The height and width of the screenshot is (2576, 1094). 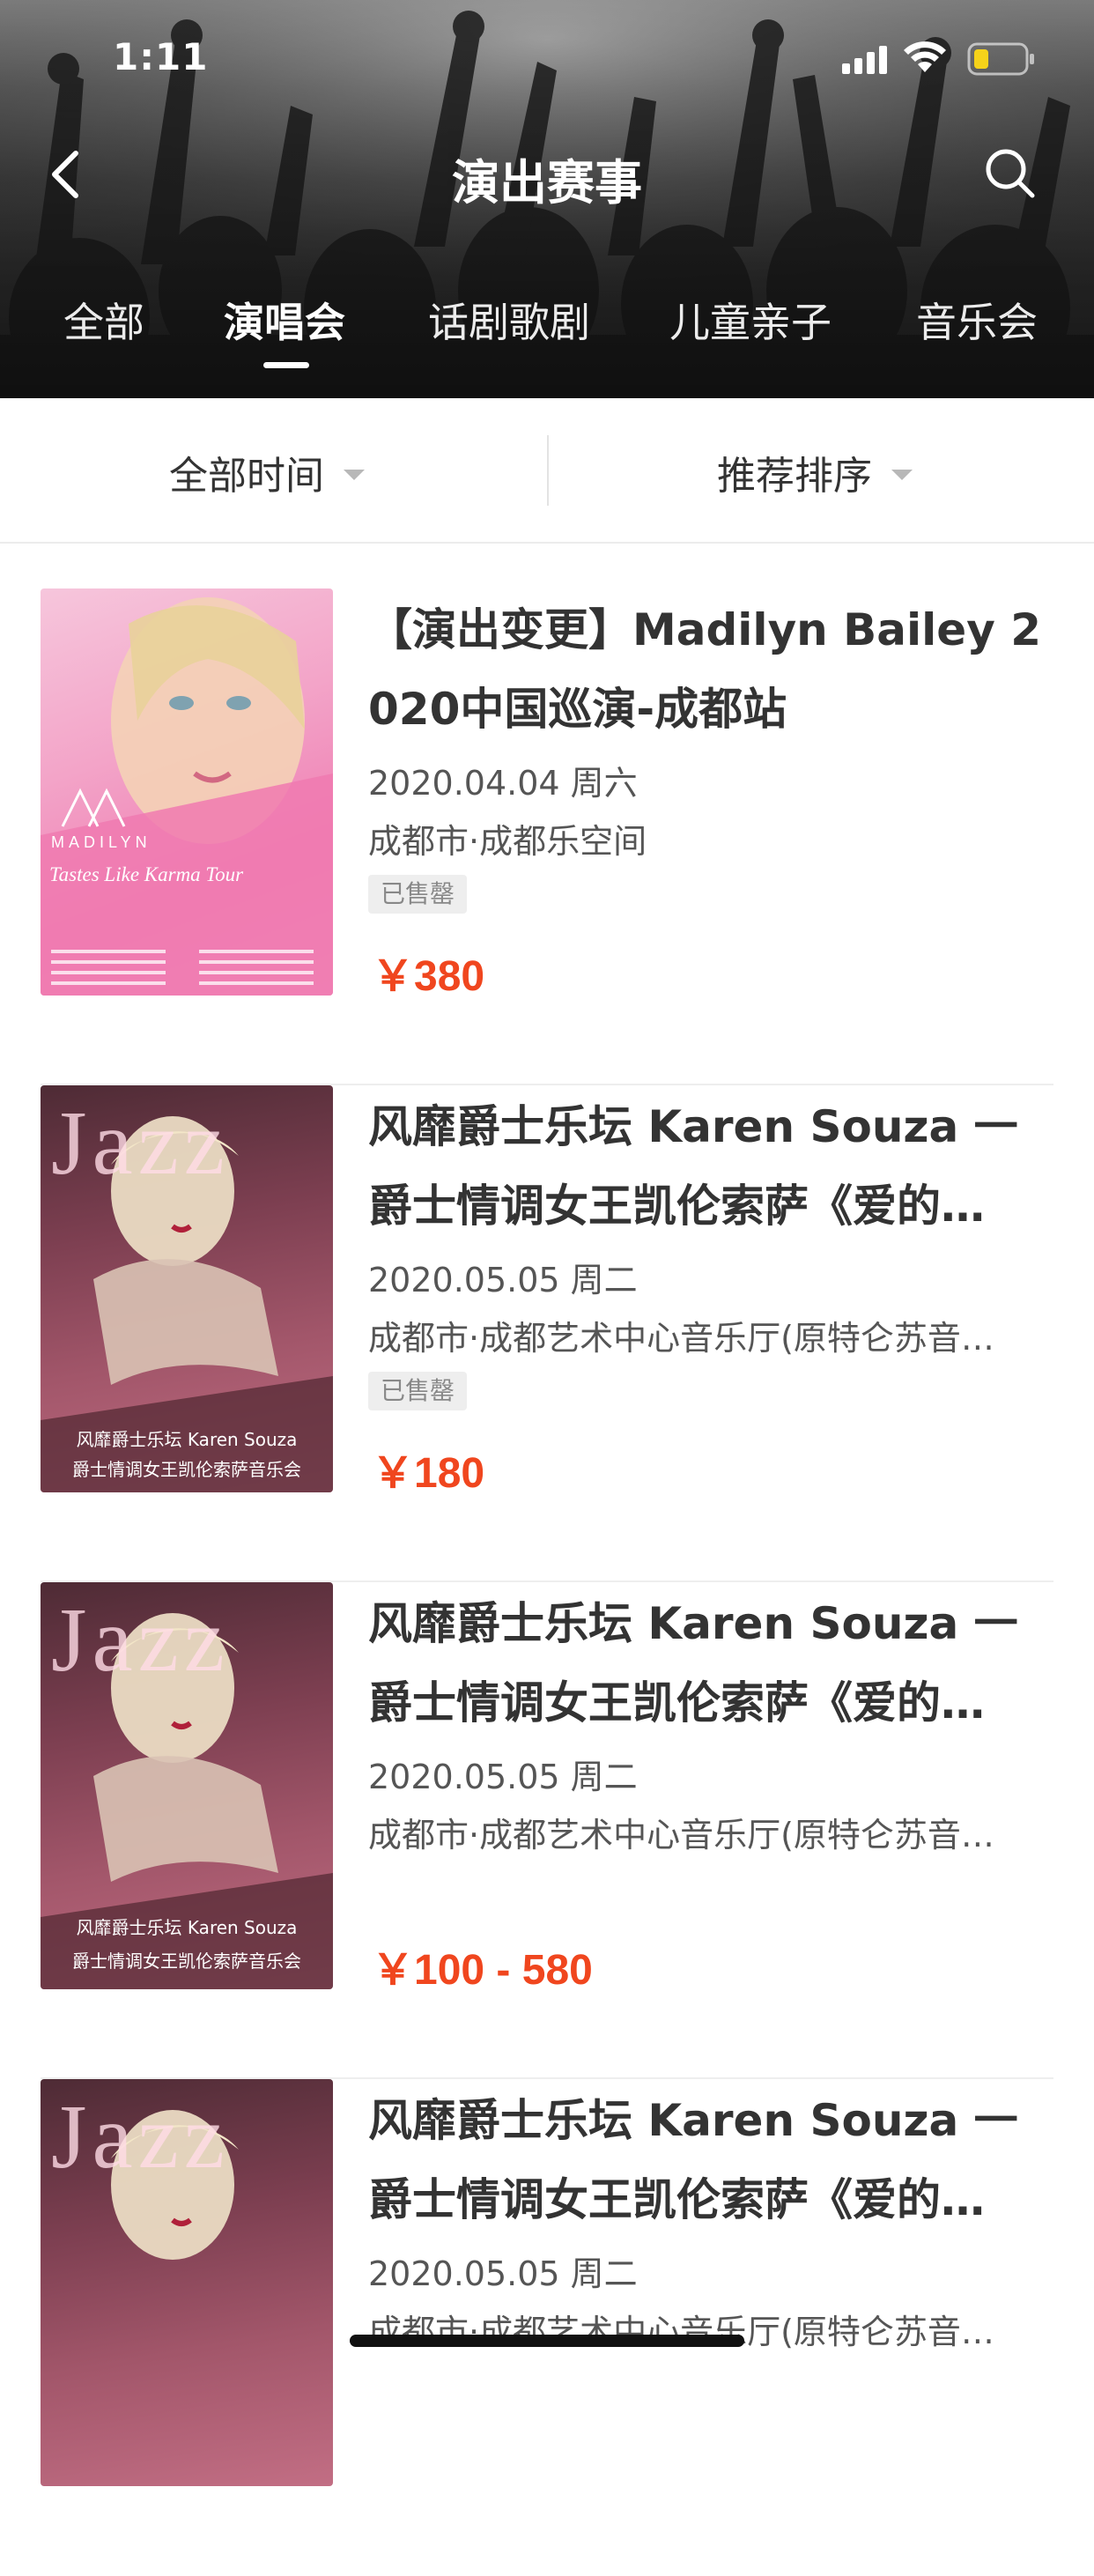 I want to click on page-title: 演出赛事, so click(x=547, y=183).